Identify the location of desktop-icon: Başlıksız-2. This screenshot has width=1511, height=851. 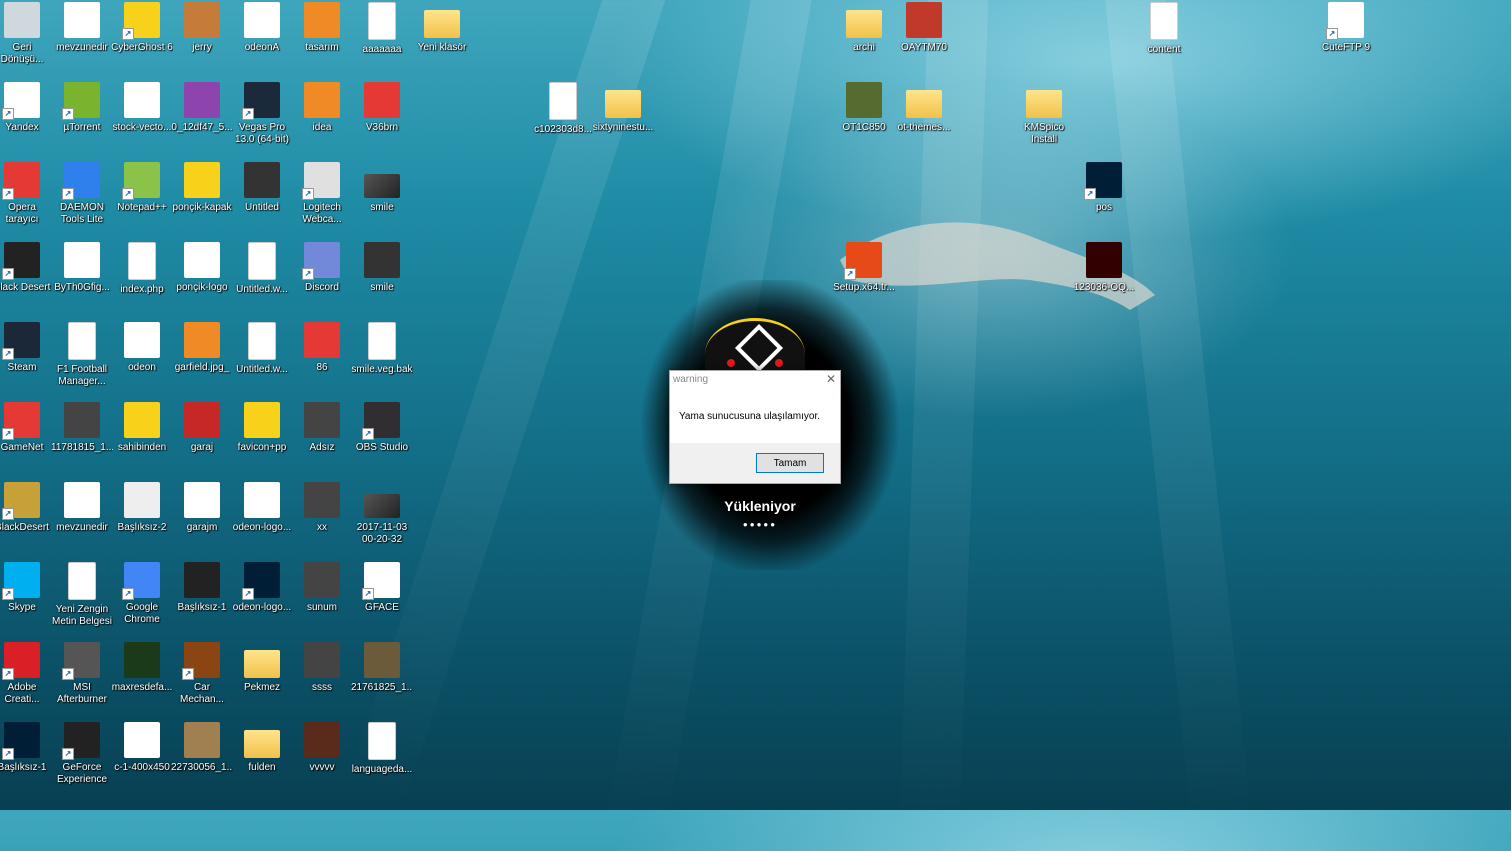
(142, 508).